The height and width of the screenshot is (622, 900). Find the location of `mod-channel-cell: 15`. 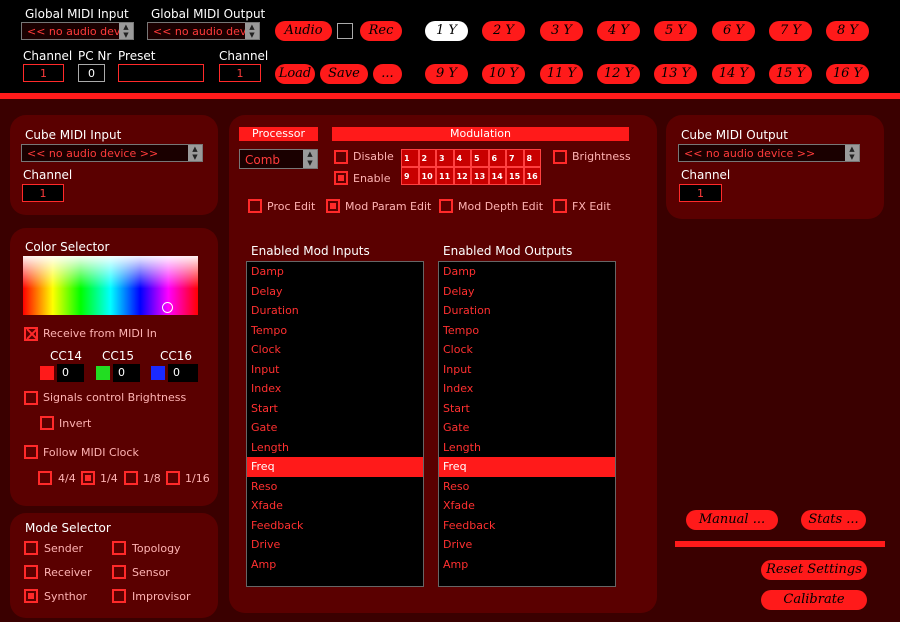

mod-channel-cell: 15 is located at coordinates (515, 176).